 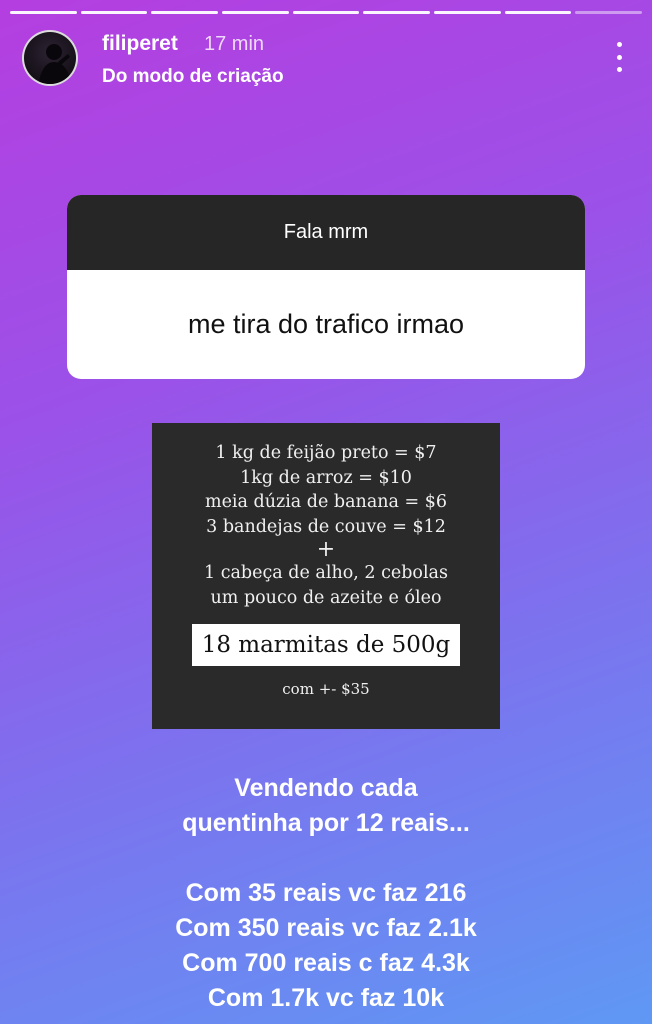 I want to click on story-header: filiperet 17 min Do modo de criação, so click(x=326, y=60).